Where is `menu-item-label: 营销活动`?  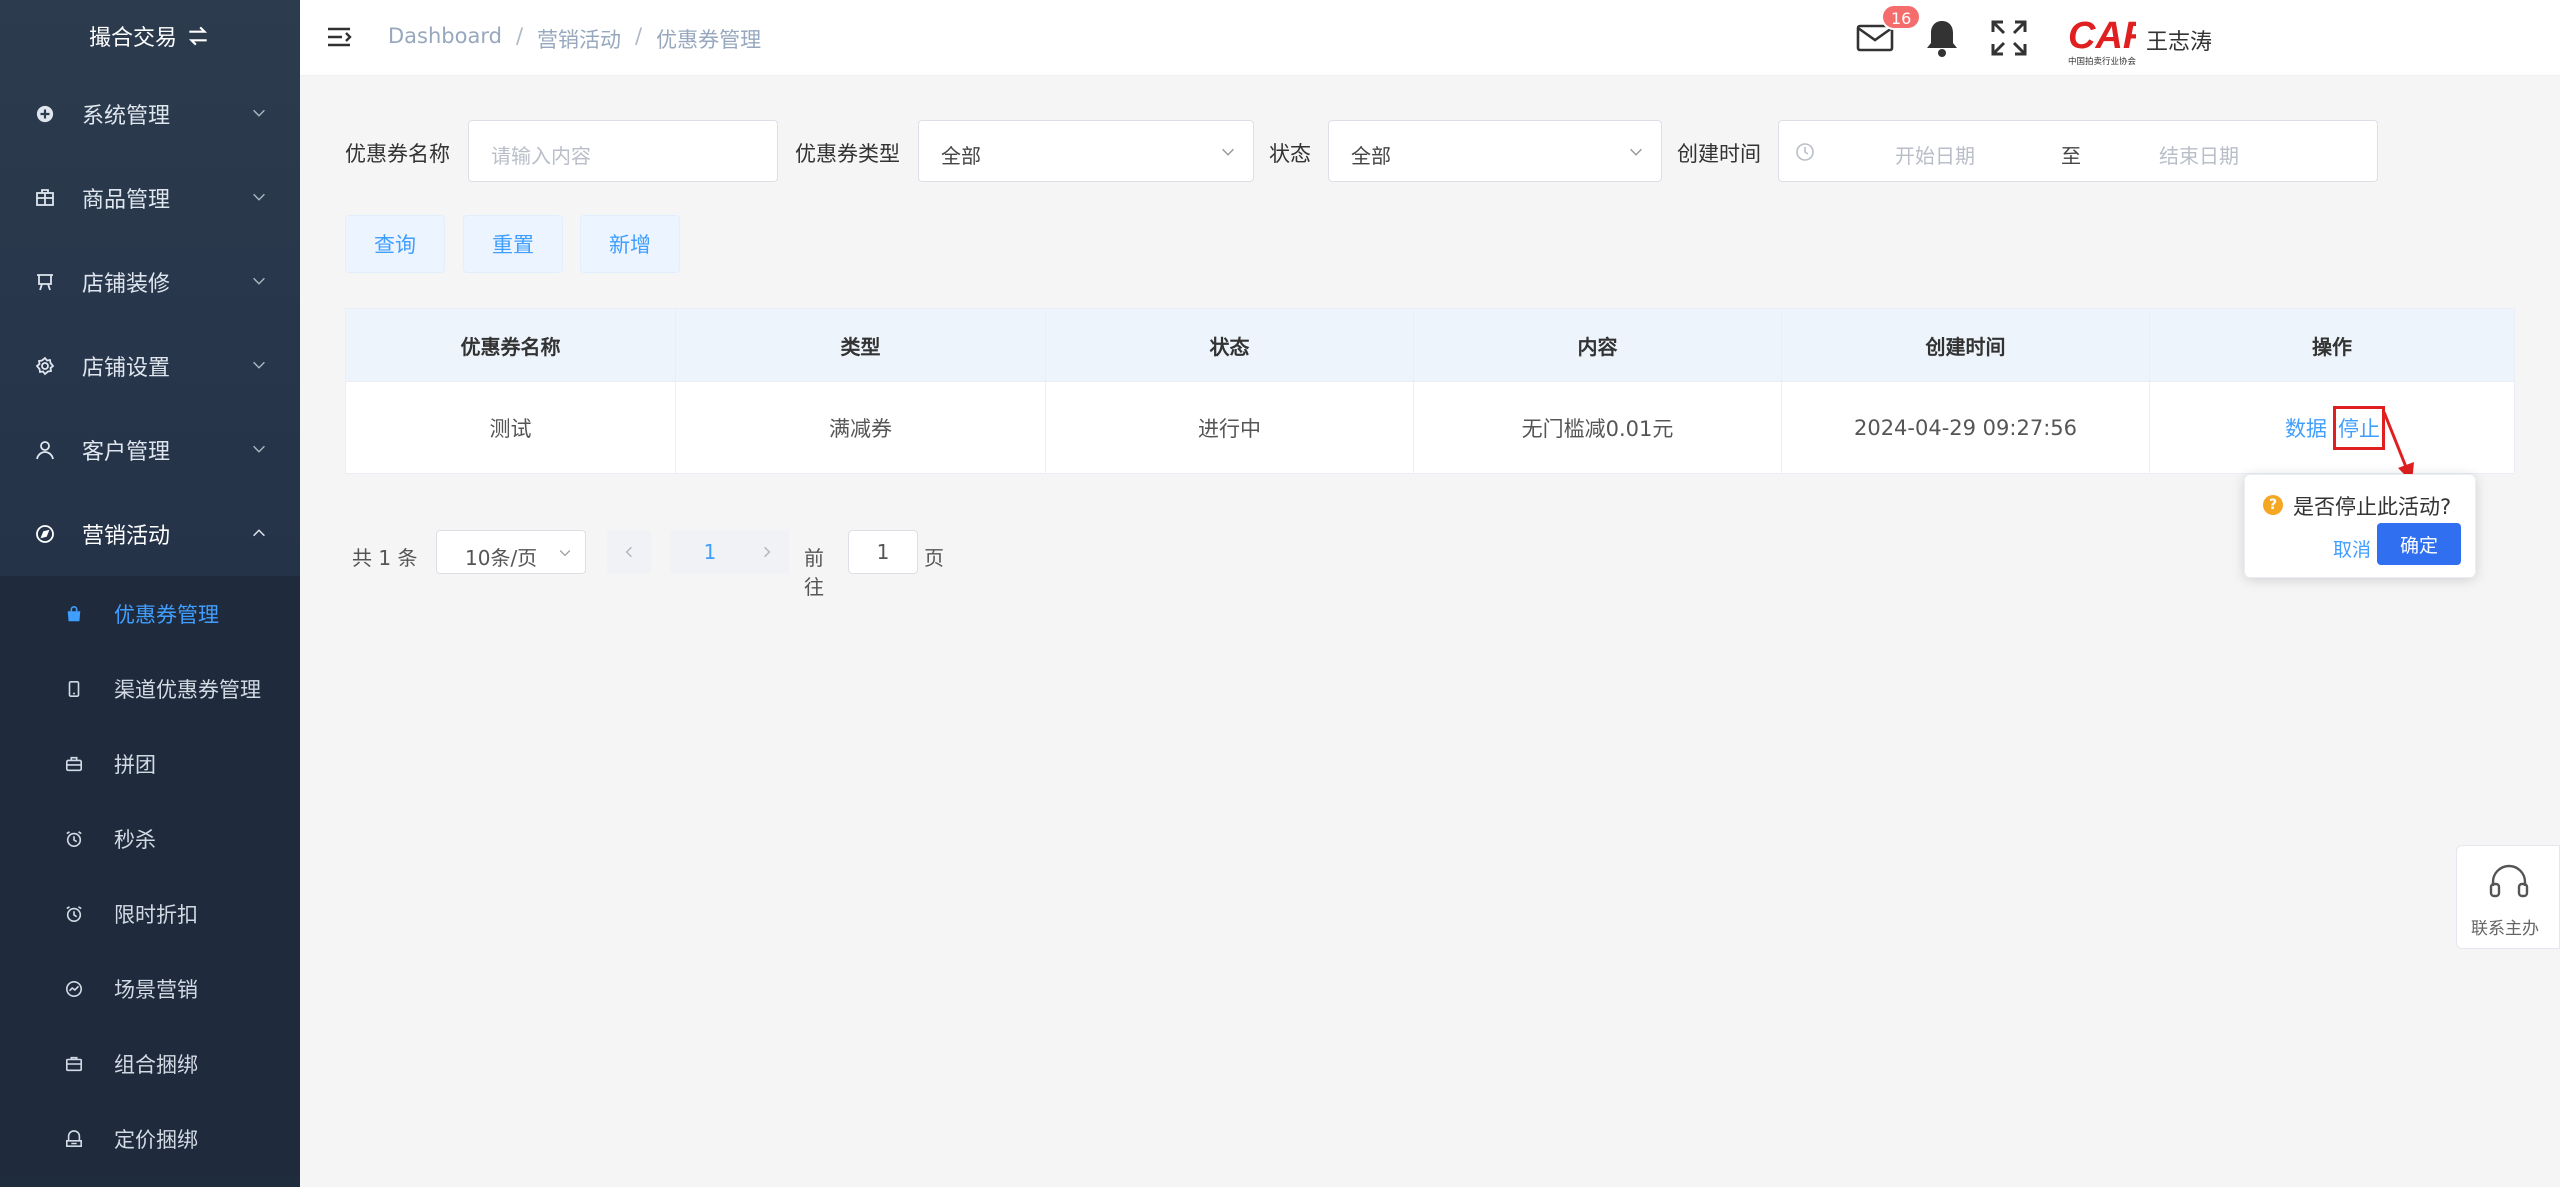 menu-item-label: 营销活动 is located at coordinates (126, 536).